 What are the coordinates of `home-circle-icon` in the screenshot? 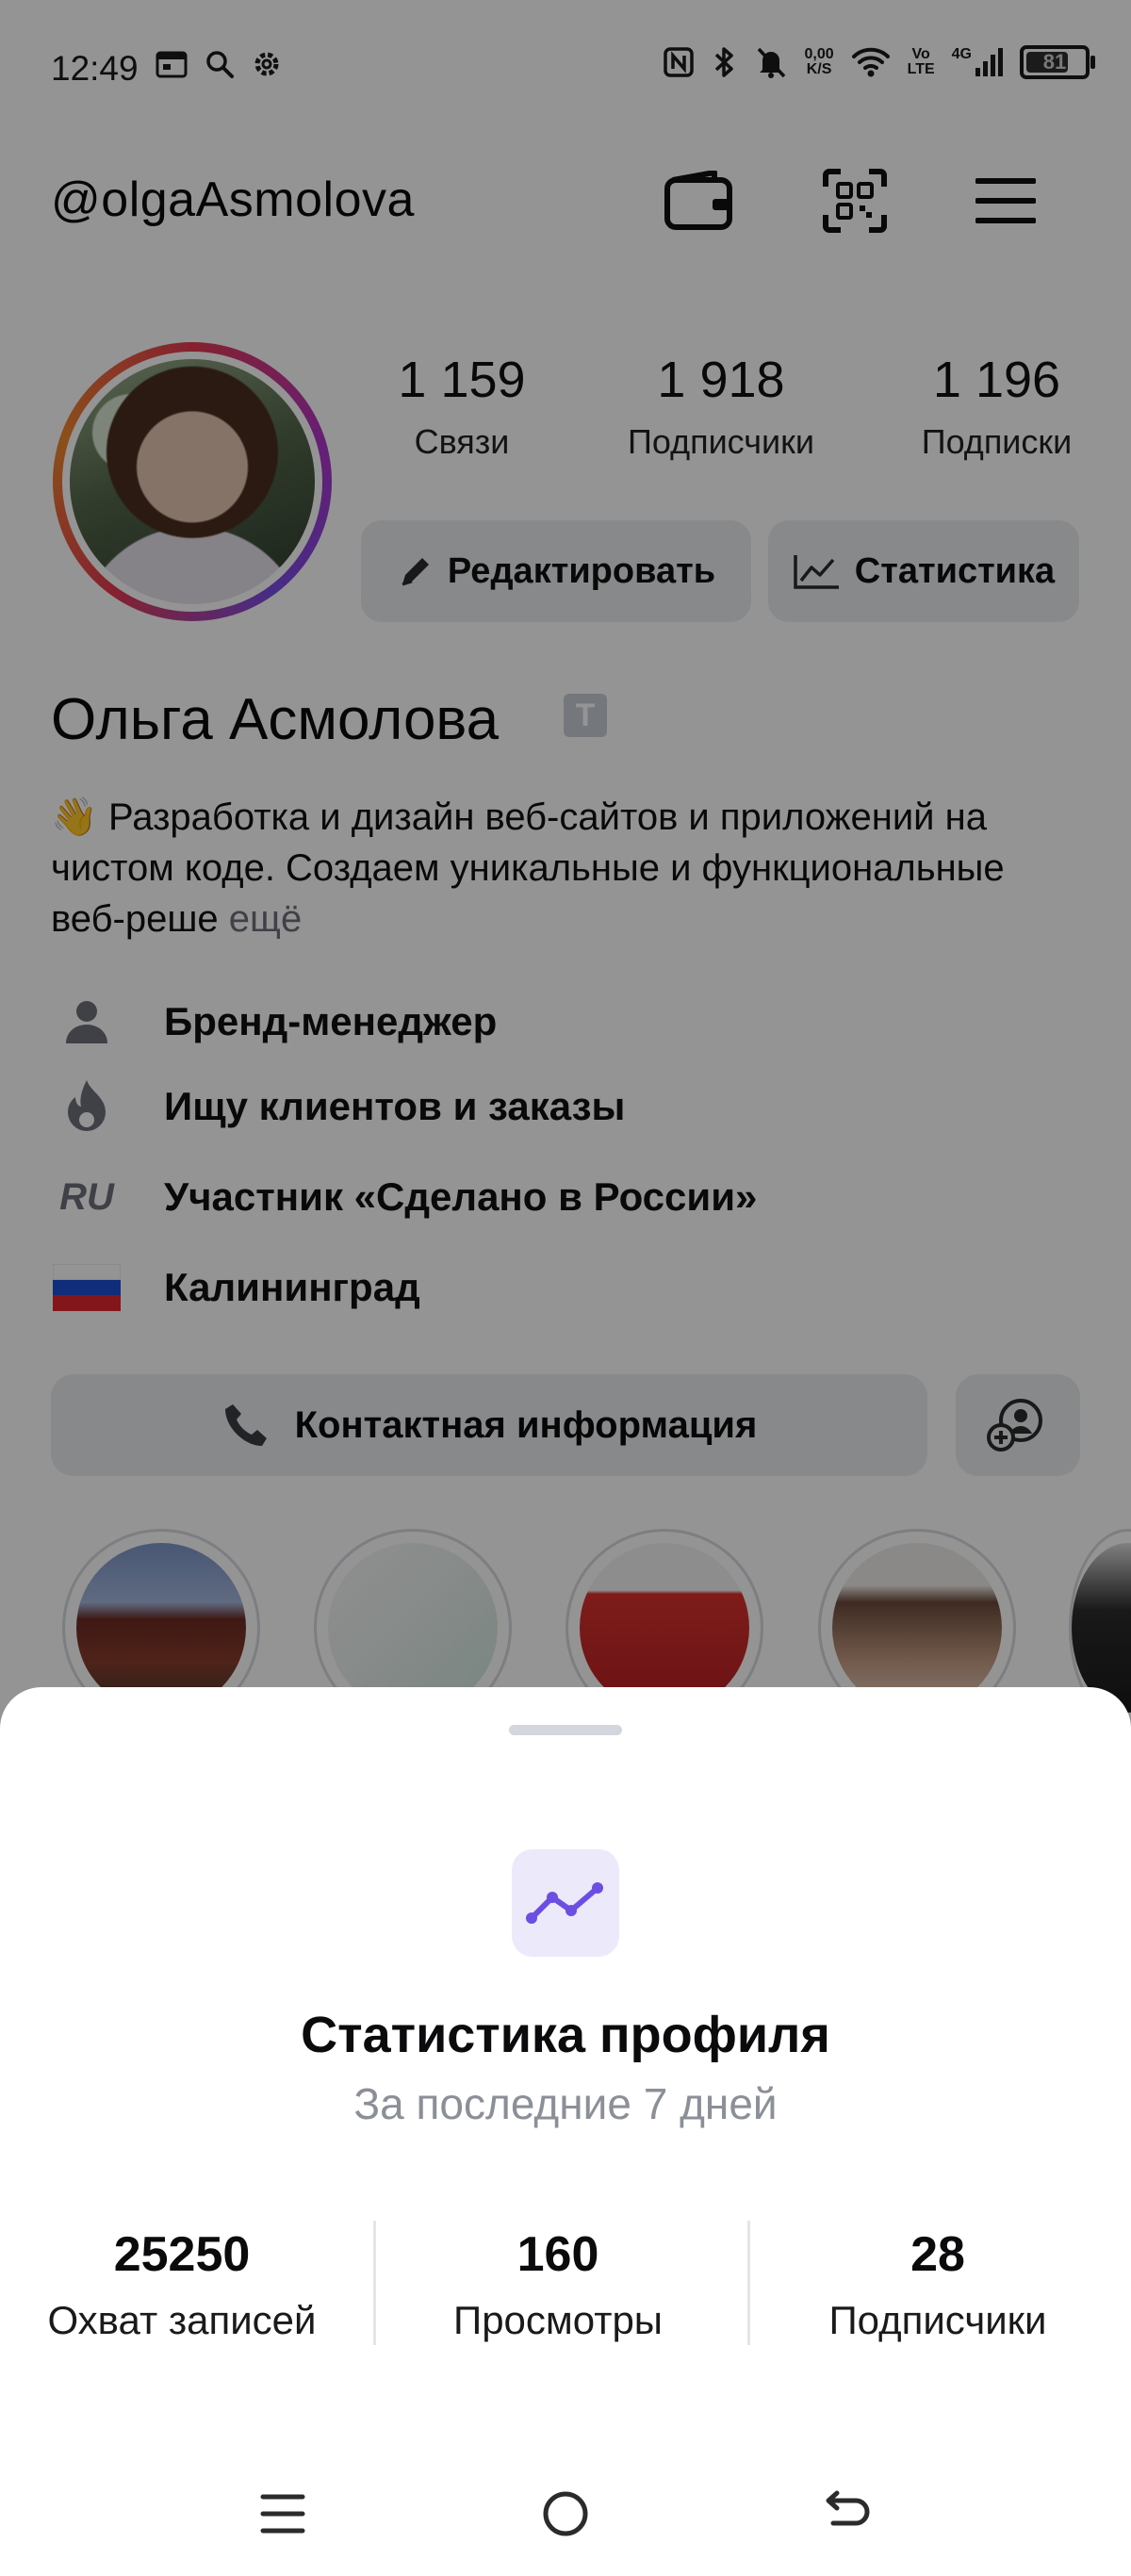 It's located at (566, 2513).